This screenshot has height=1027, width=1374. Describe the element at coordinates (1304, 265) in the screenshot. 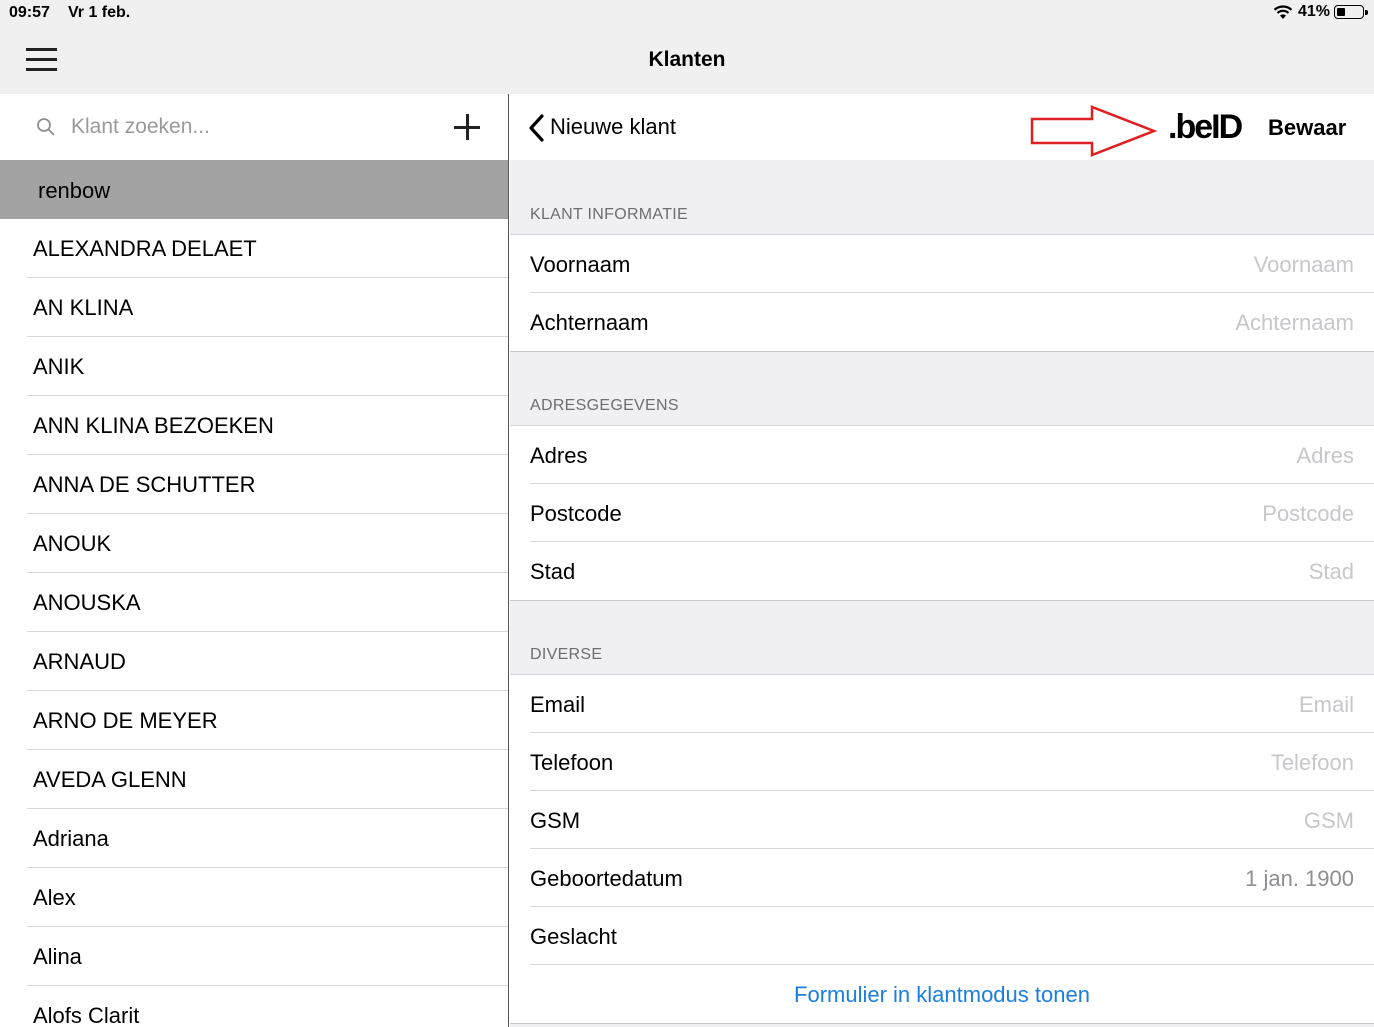

I see `field-input-voornaam: Voornaam` at that location.